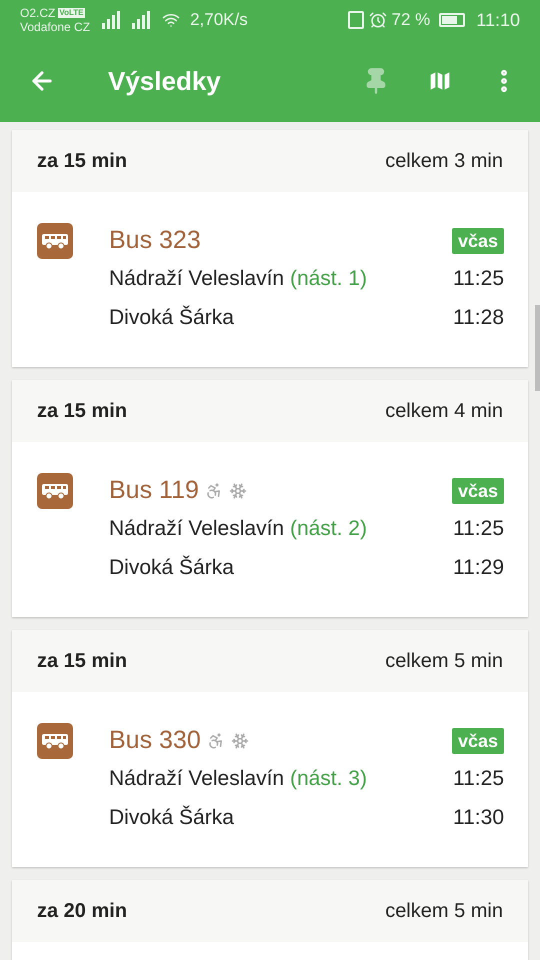 The image size is (540, 960). I want to click on carrier-name: O2.CZ, so click(38, 13).